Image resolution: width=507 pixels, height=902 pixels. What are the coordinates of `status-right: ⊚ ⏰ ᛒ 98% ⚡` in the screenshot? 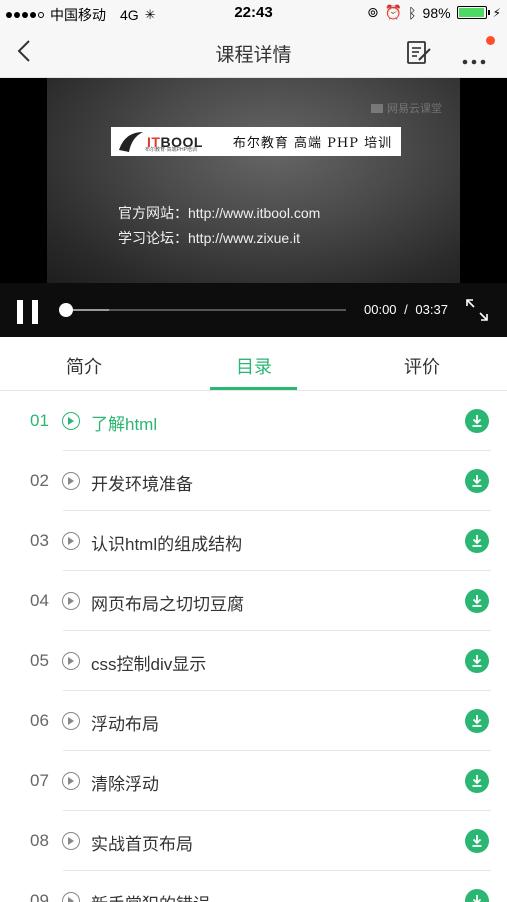 It's located at (434, 12).